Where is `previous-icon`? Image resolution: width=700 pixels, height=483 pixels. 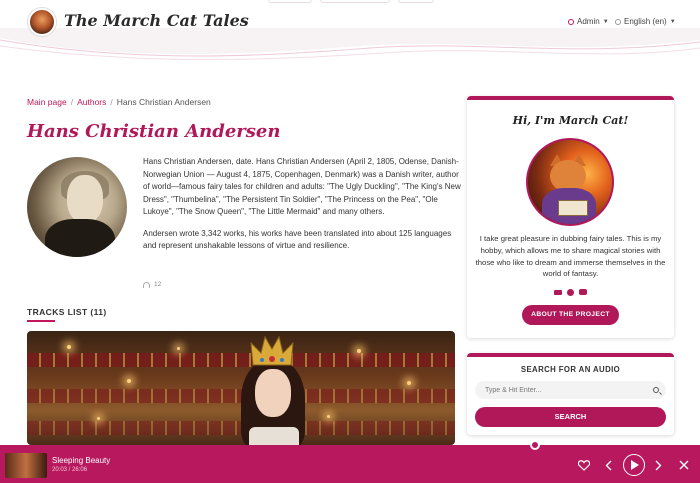
previous-icon is located at coordinates (608, 465).